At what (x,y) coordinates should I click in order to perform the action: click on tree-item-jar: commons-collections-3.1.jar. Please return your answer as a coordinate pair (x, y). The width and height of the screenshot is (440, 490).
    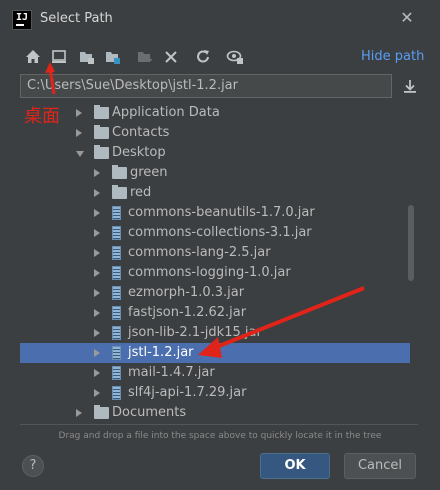
    Looking at the image, I should click on (215, 233).